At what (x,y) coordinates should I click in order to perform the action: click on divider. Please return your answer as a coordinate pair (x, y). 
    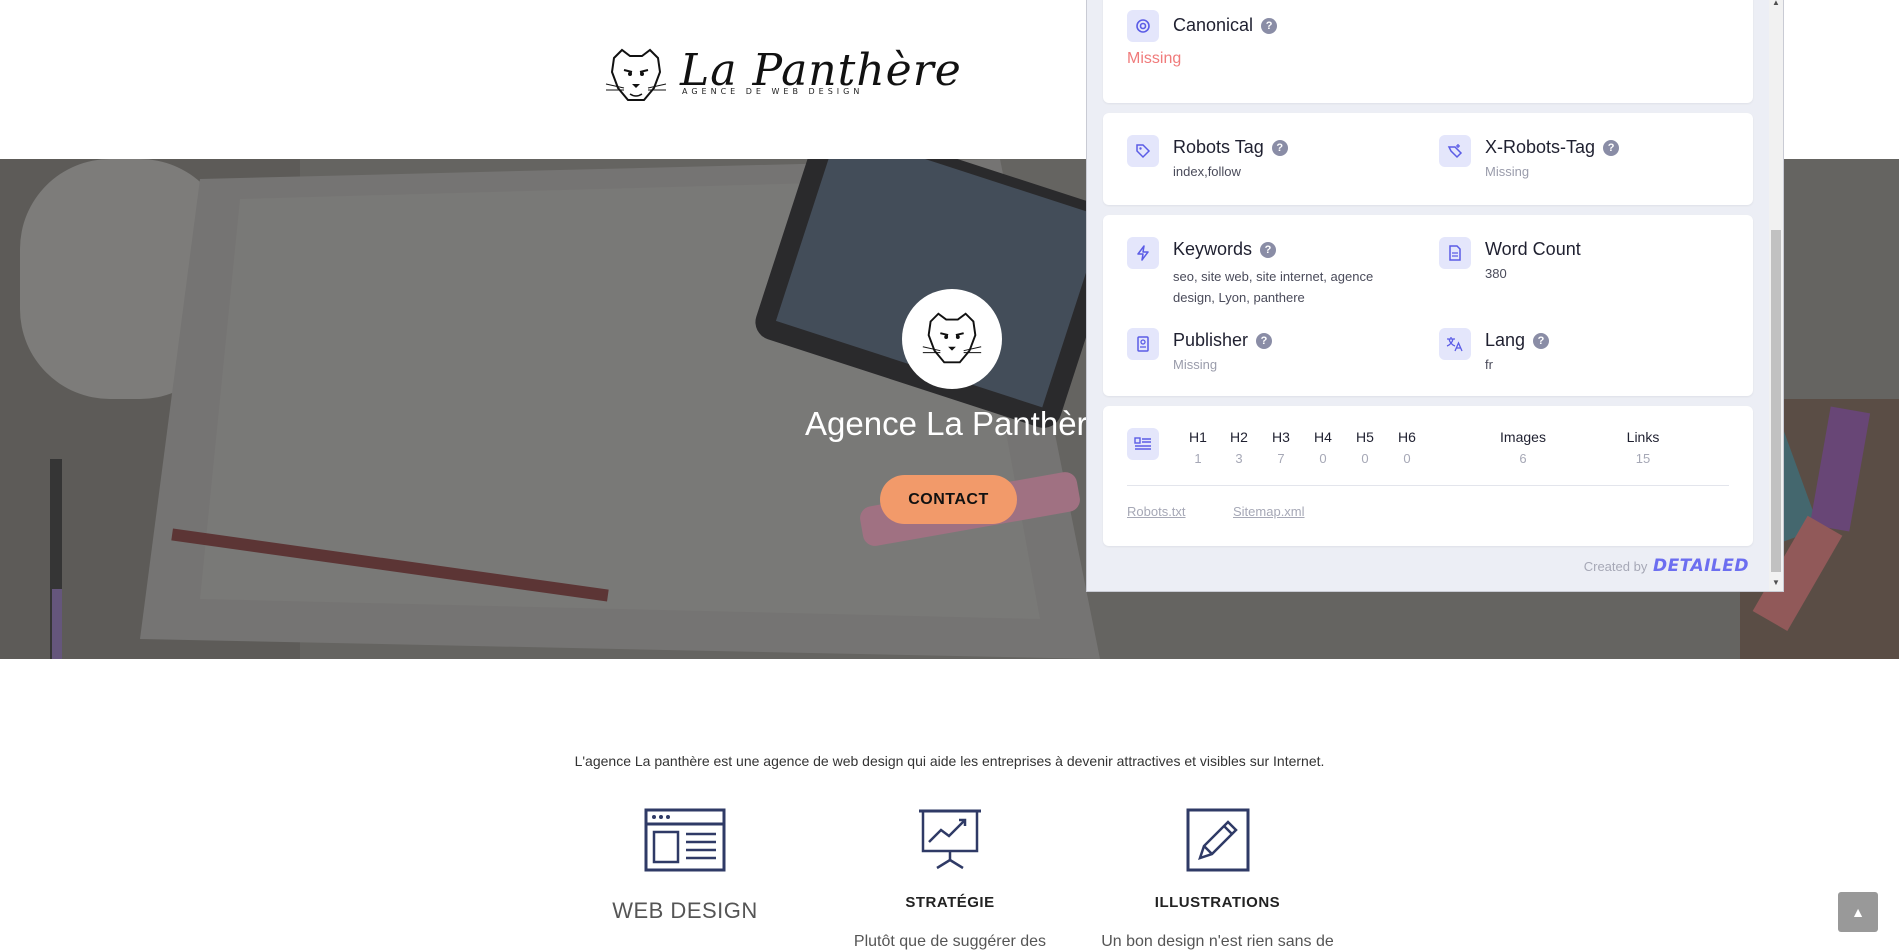
    Looking at the image, I should click on (1428, 485).